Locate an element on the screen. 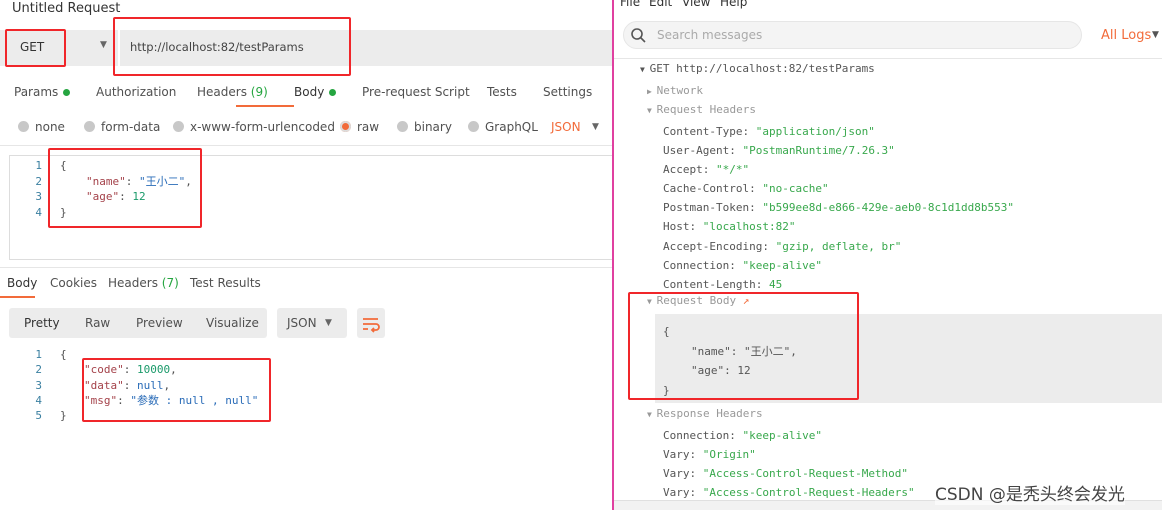 The height and width of the screenshot is (510, 1162). tab-params: Params is located at coordinates (42, 92).